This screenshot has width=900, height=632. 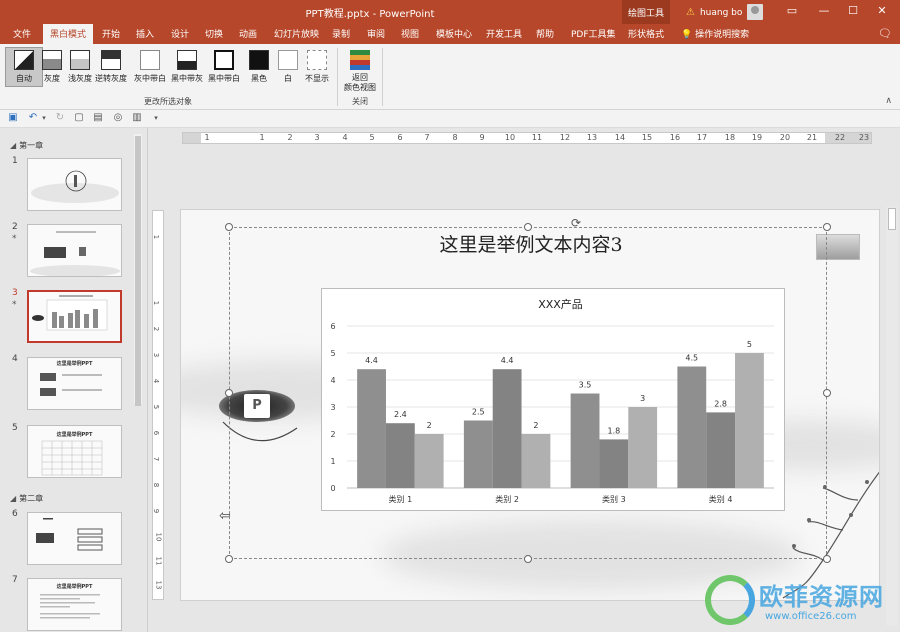 What do you see at coordinates (585, 385) in the screenshot?
I see `data-label: 3.5` at bounding box center [585, 385].